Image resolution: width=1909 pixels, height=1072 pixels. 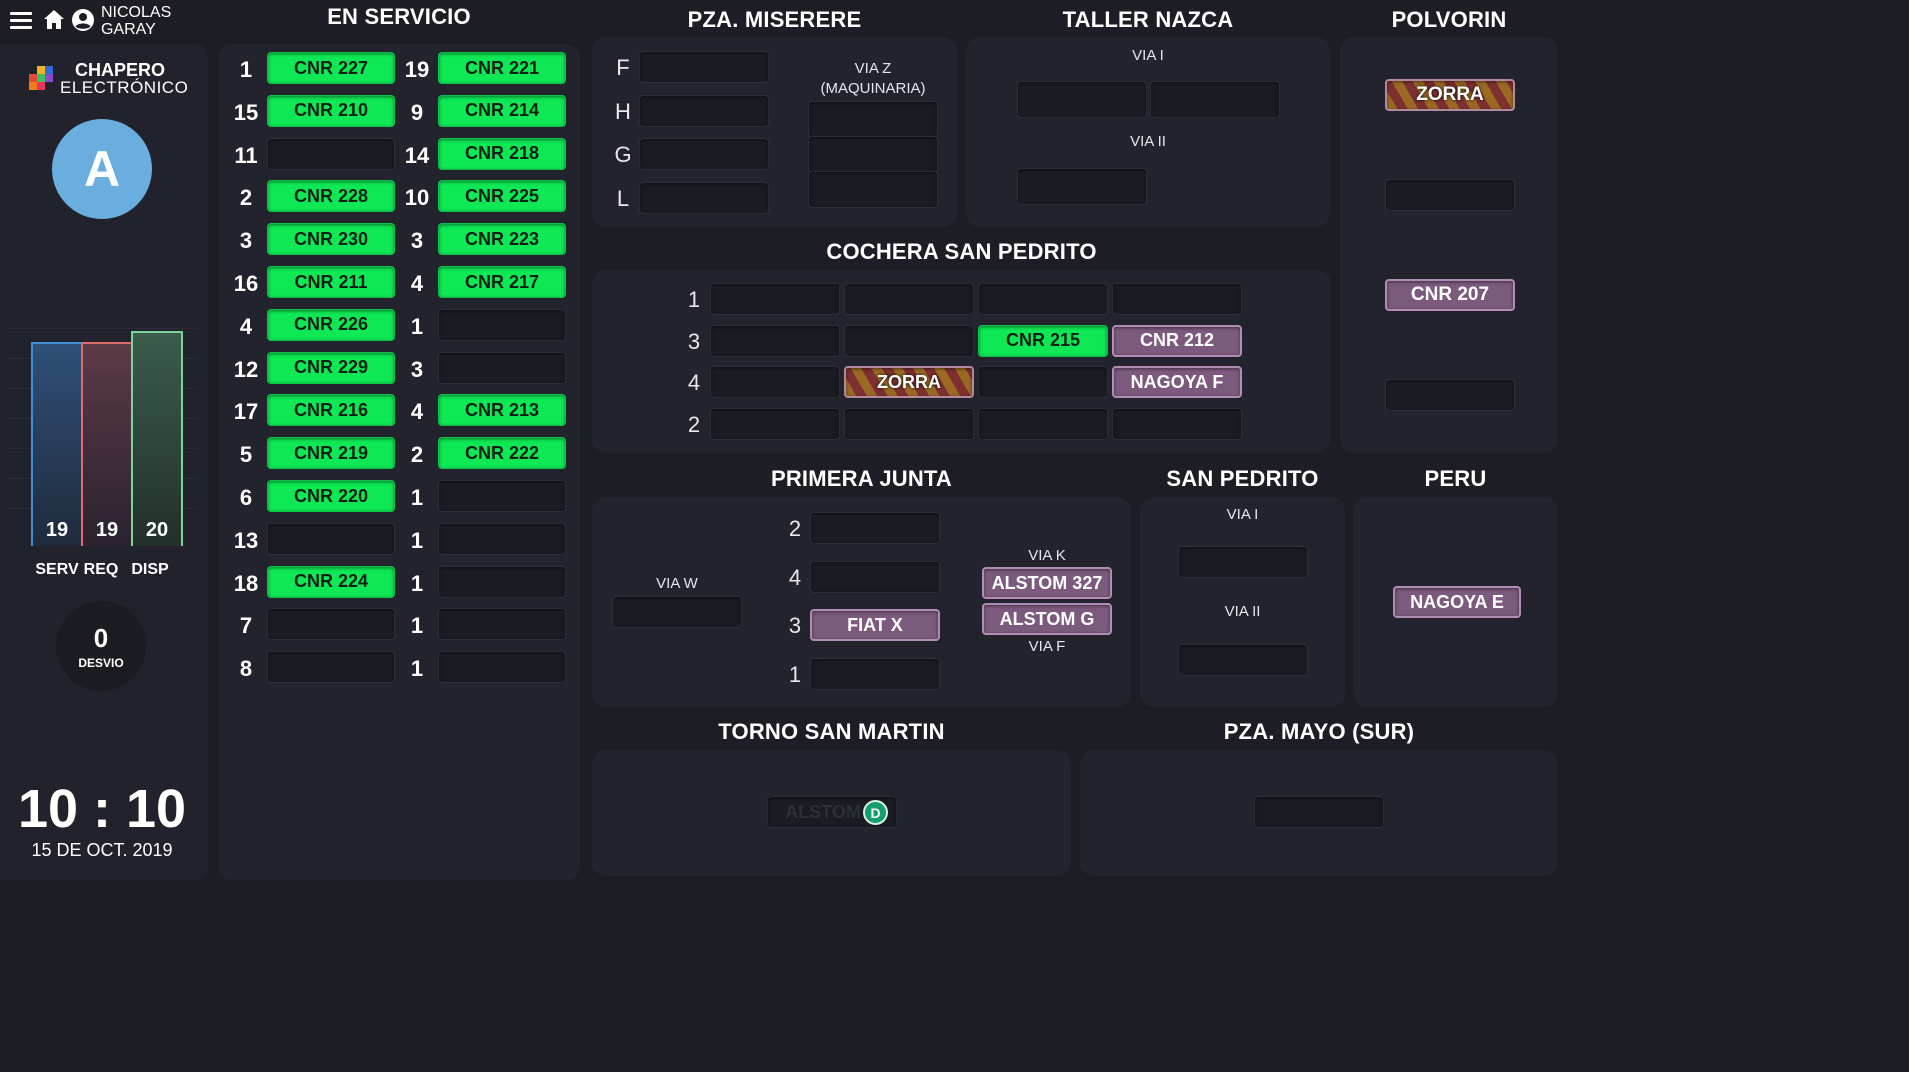 I want to click on service-left-number: 12, so click(x=246, y=369).